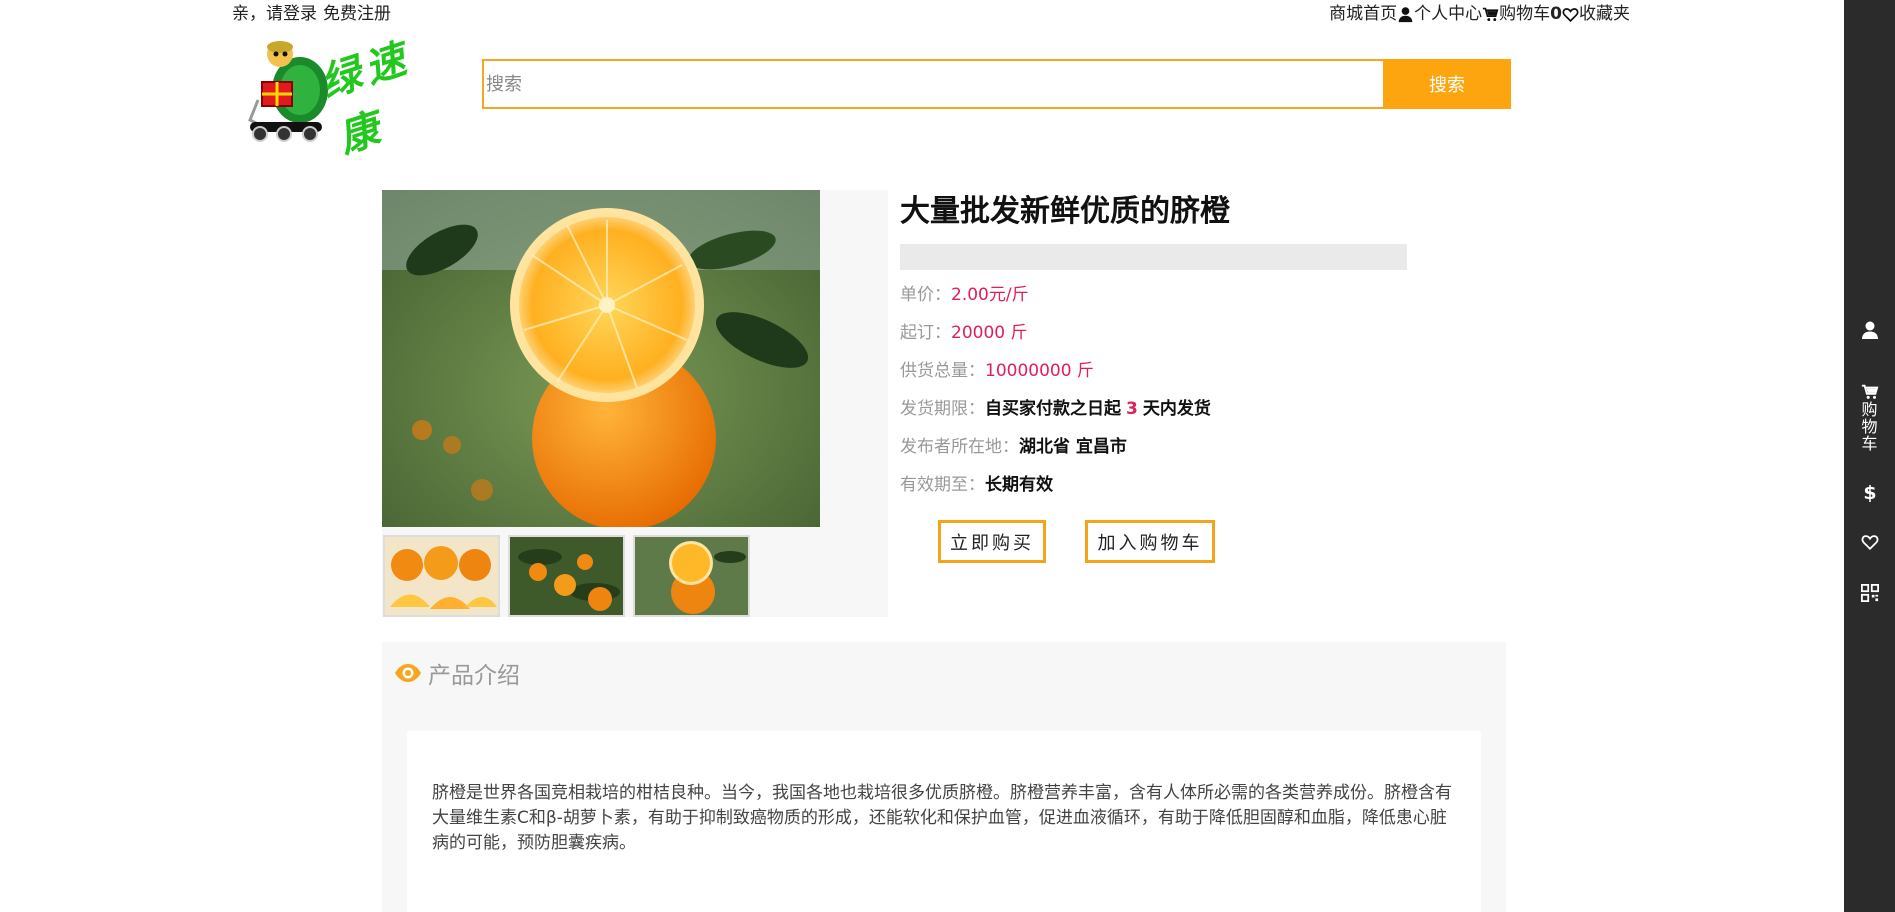  I want to click on login-area: 亲，请登录 免费注册, so click(314, 14).